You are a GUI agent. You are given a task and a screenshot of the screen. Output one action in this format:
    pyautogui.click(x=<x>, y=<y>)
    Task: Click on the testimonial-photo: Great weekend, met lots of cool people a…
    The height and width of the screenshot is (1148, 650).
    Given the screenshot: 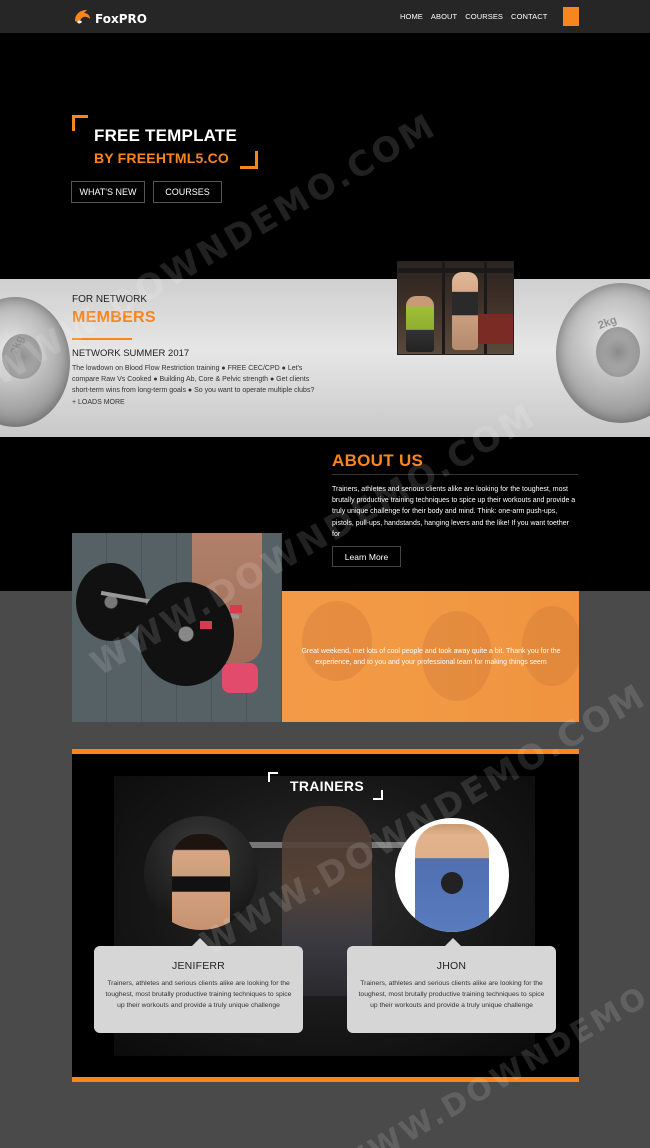 What is the action you would take?
    pyautogui.click(x=430, y=656)
    